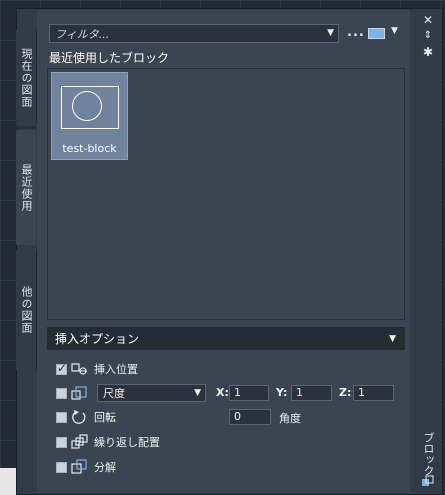 The image size is (445, 495). Describe the element at coordinates (226, 338) in the screenshot. I see `options-header: 挿入オプション ▼` at that location.